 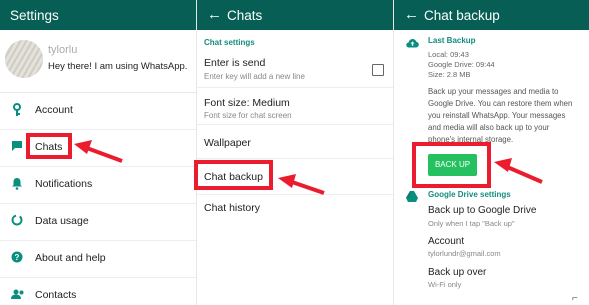 I want to click on settings-item-label: Data usage, so click(x=62, y=221).